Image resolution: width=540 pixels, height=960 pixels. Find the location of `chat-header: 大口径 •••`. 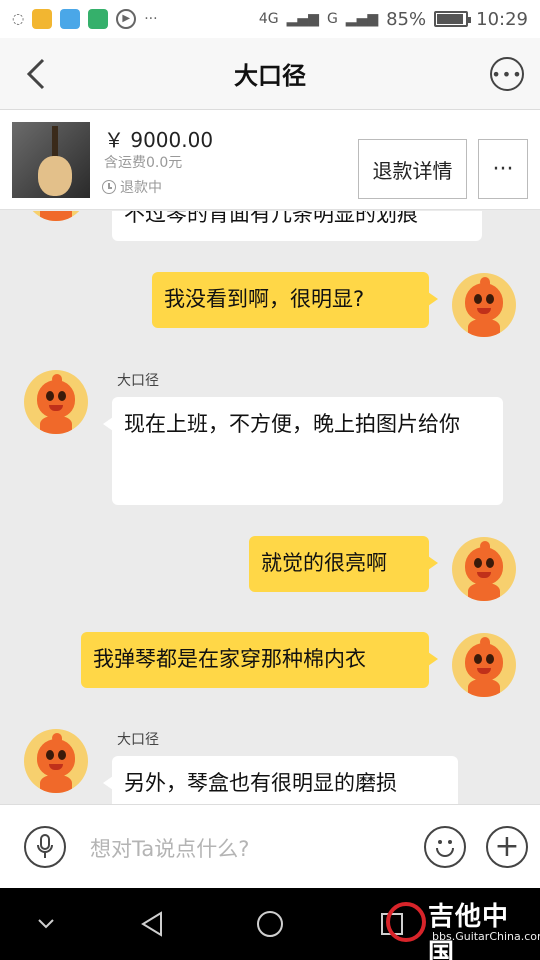

chat-header: 大口径 ••• is located at coordinates (270, 74).